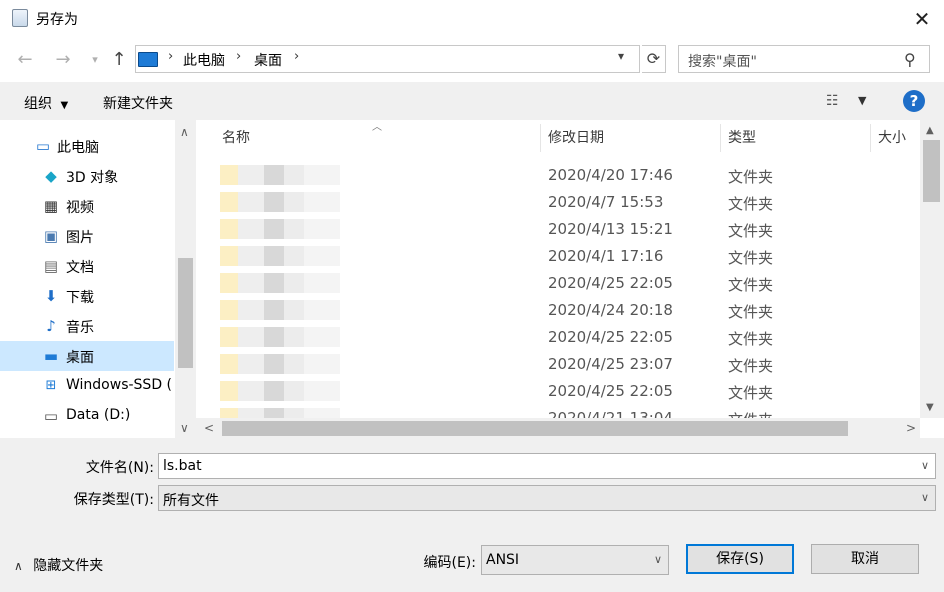  Describe the element at coordinates (547, 466) in the screenshot. I see `filename-field: ls.bat ∨` at that location.